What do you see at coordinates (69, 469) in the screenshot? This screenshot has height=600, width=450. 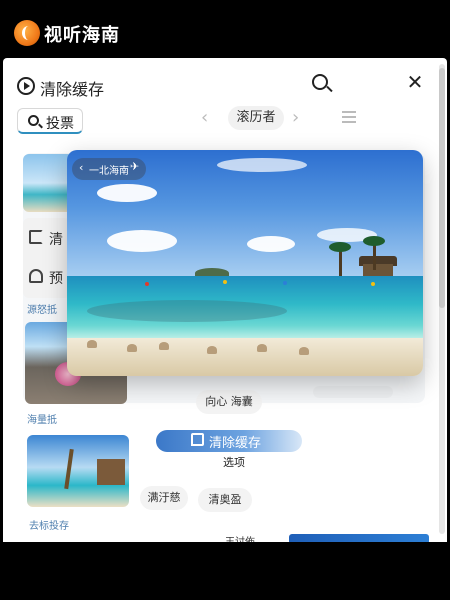 I see `palm-tree-shape` at bounding box center [69, 469].